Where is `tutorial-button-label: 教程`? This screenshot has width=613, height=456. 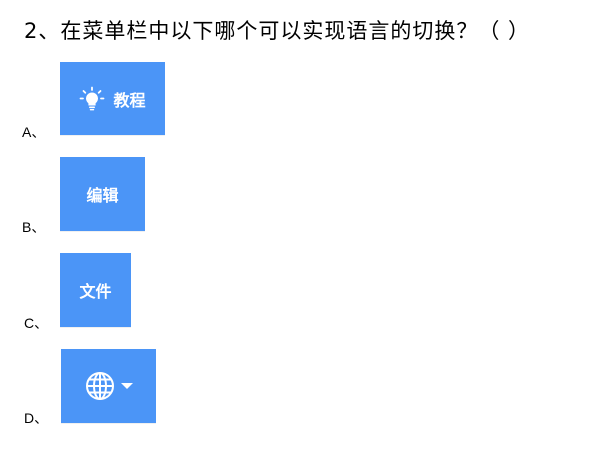
tutorial-button-label: 教程 is located at coordinates (129, 100).